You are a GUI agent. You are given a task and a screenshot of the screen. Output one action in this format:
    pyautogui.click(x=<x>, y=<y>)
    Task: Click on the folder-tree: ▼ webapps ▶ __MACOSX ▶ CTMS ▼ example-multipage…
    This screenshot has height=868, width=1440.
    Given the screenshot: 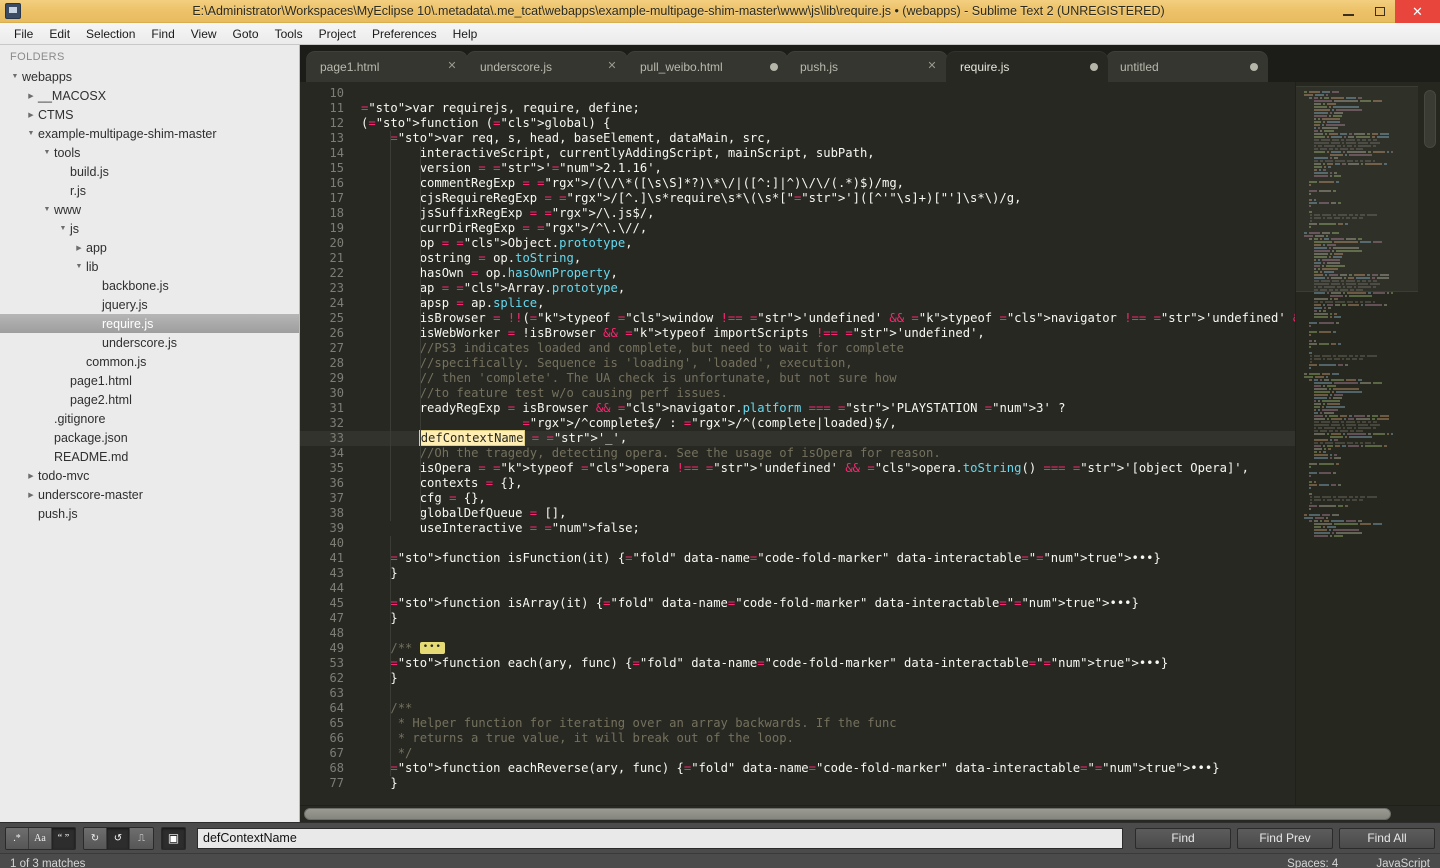 What is the action you would take?
    pyautogui.click(x=149, y=295)
    